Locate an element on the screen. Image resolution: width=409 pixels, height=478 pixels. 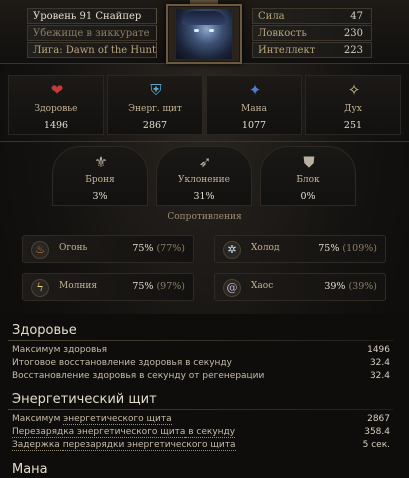
league-label: Лига: Dawn of the Hunt is located at coordinates (92, 50).